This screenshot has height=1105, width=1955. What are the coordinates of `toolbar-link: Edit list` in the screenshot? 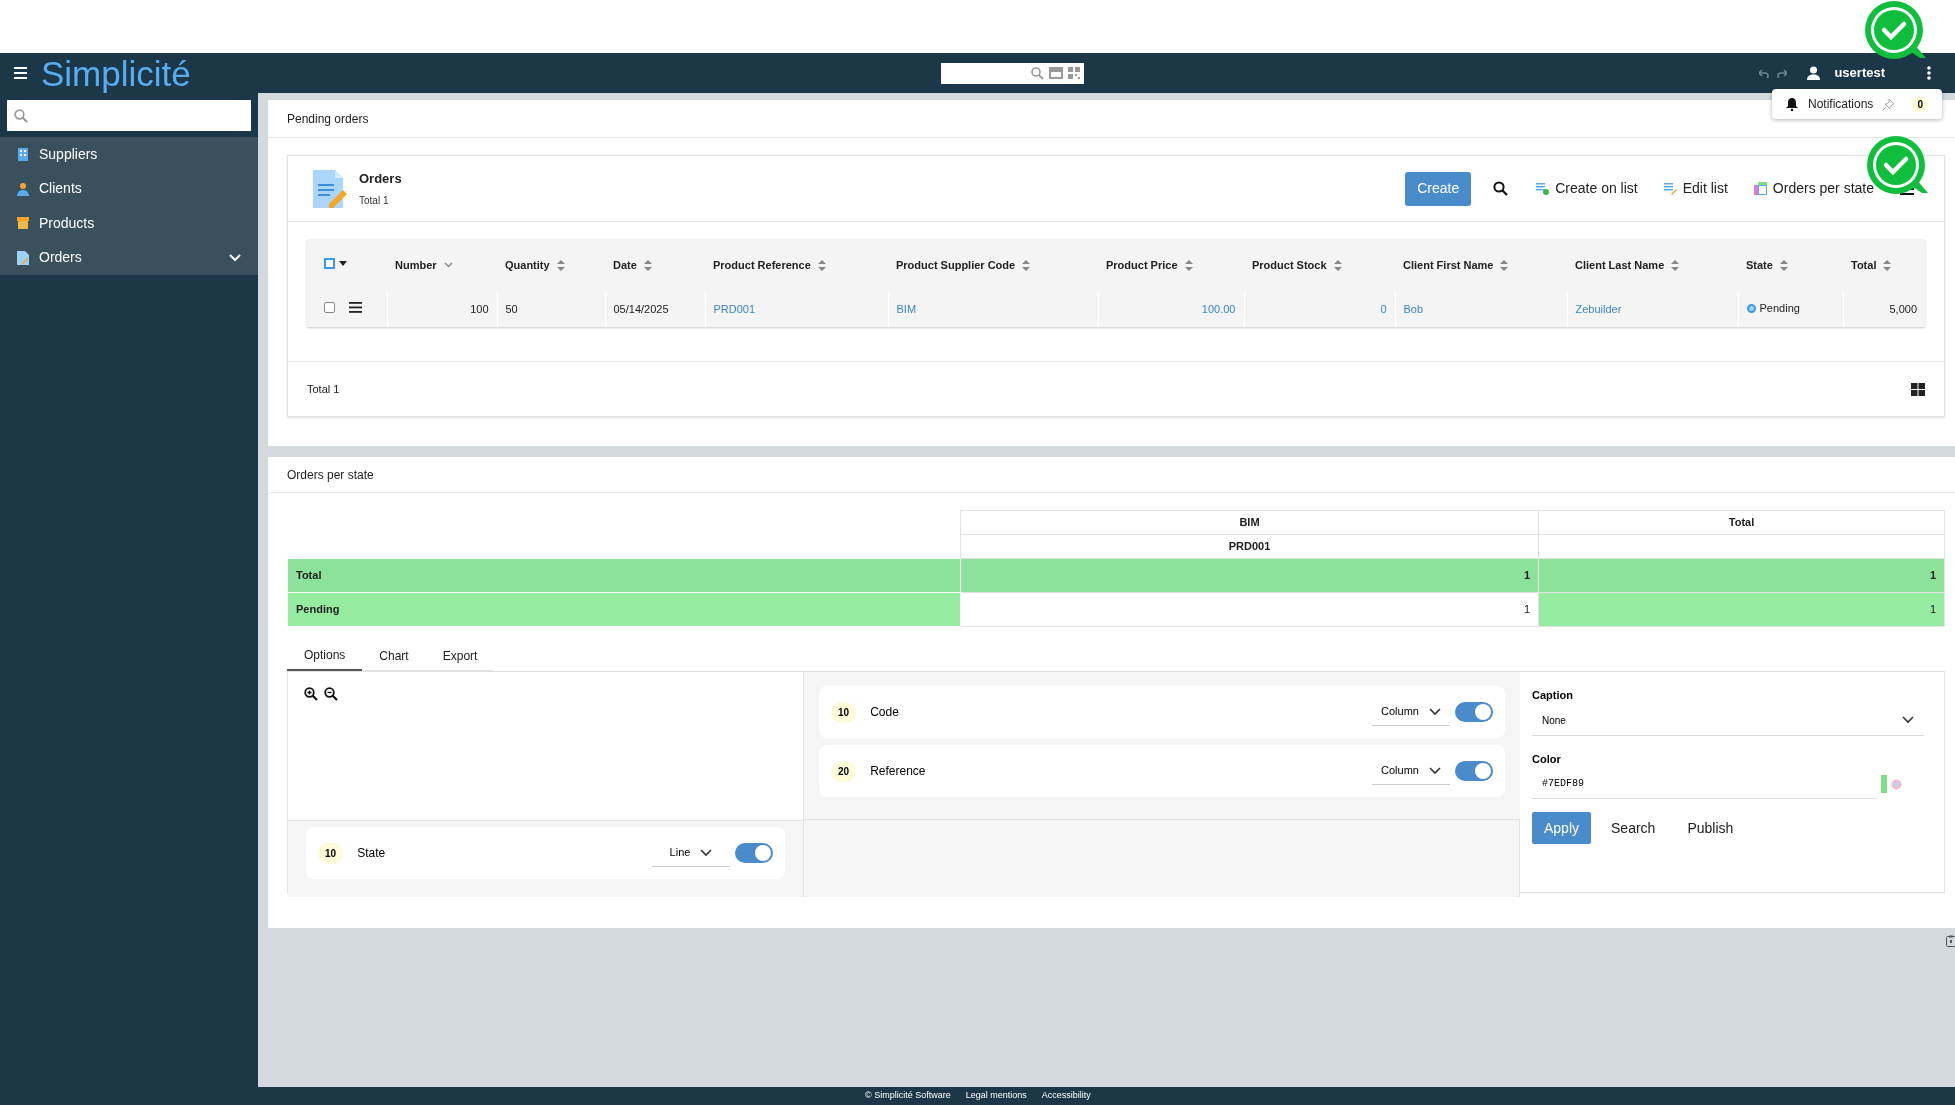 It's located at (1695, 188).